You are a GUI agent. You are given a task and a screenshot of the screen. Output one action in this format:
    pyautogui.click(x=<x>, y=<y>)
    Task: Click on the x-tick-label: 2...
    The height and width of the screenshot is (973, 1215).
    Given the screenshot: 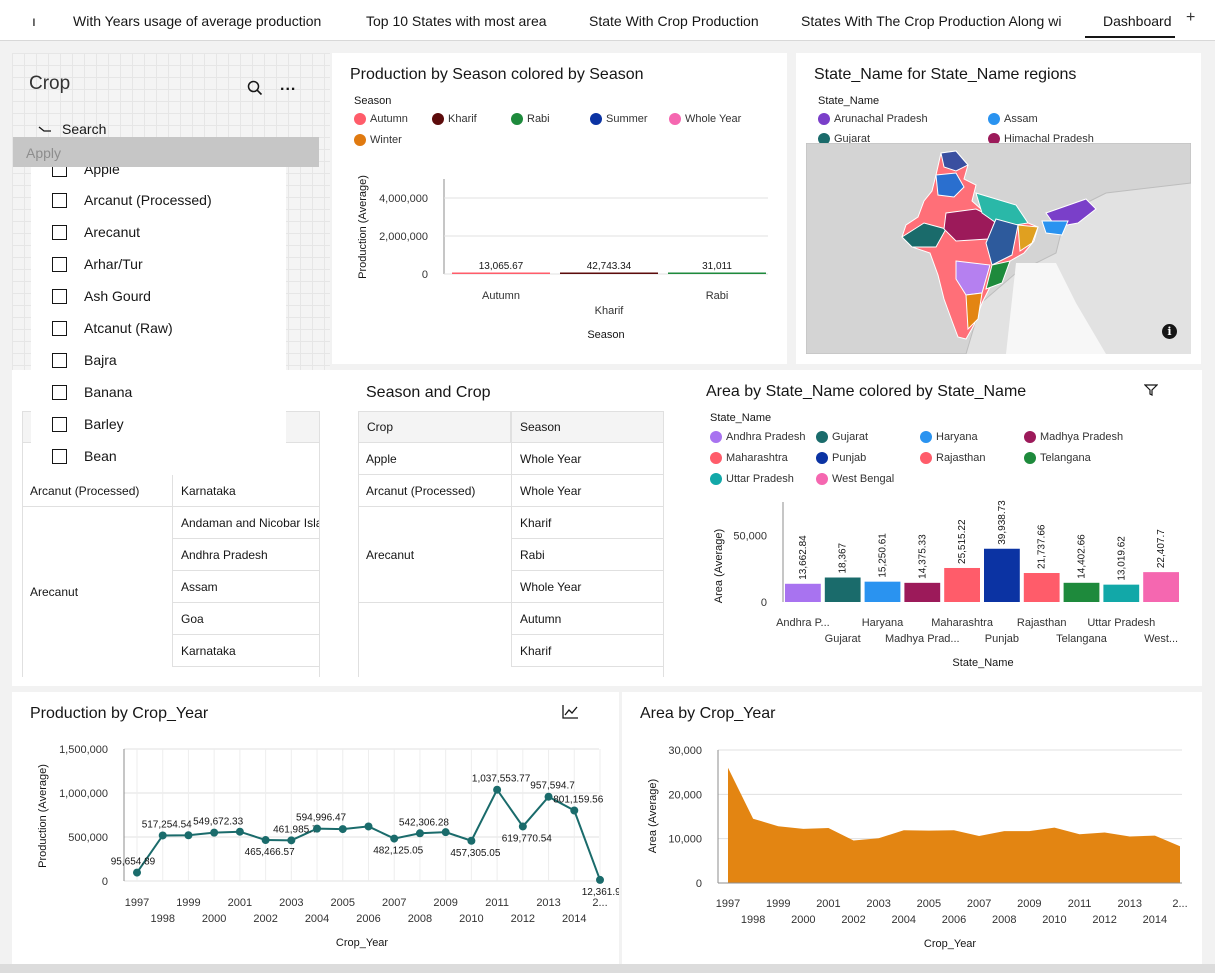 What is the action you would take?
    pyautogui.click(x=599, y=903)
    